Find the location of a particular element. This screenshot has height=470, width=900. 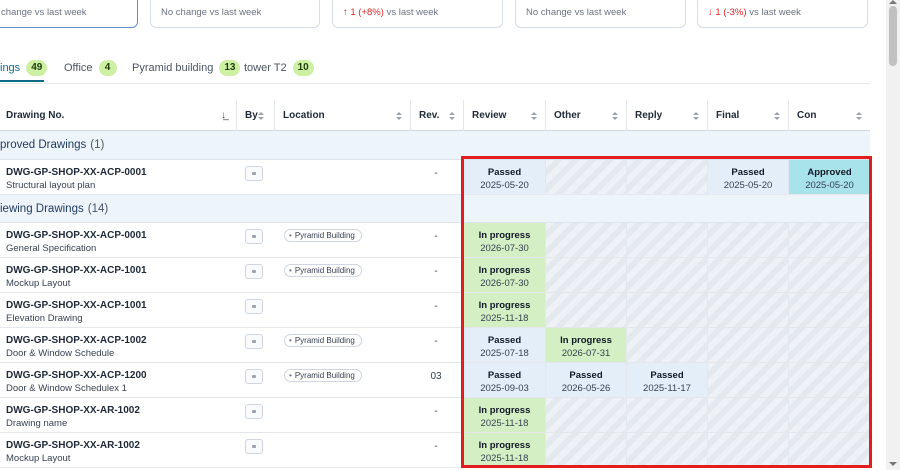

column-review: Review is located at coordinates (504, 115).